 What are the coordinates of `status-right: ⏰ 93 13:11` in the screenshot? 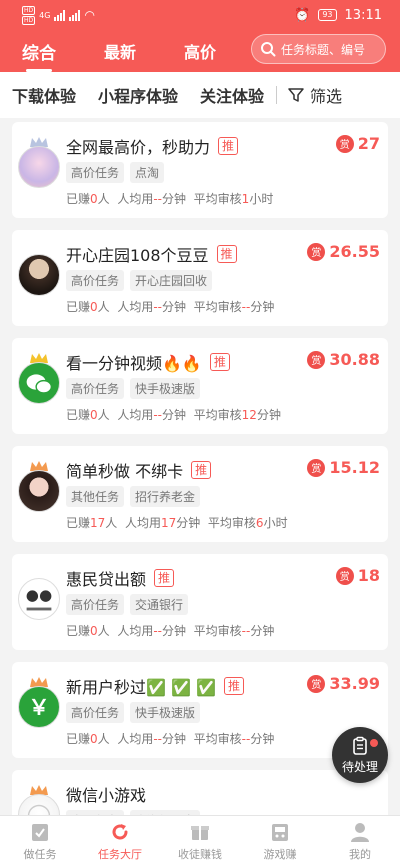 It's located at (338, 15).